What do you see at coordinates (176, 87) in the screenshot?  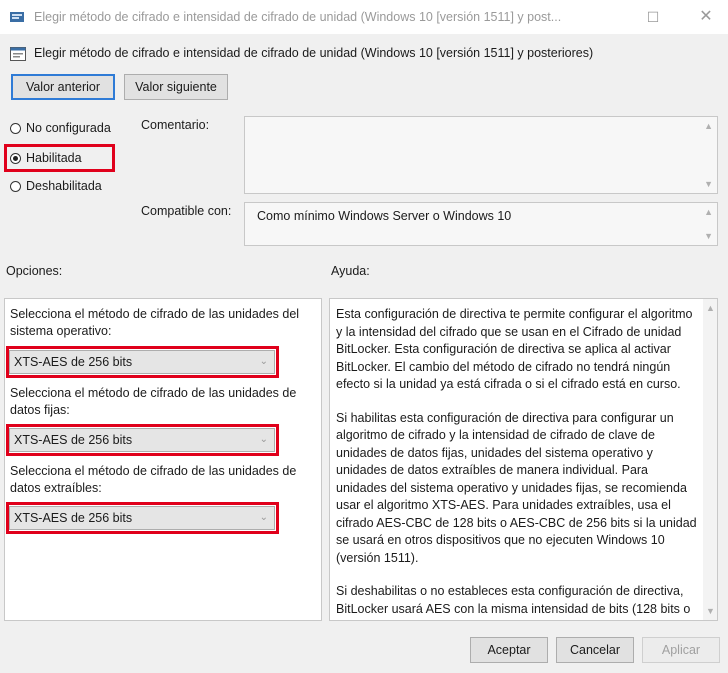 I see `next-setting-button: Valor siguiente` at bounding box center [176, 87].